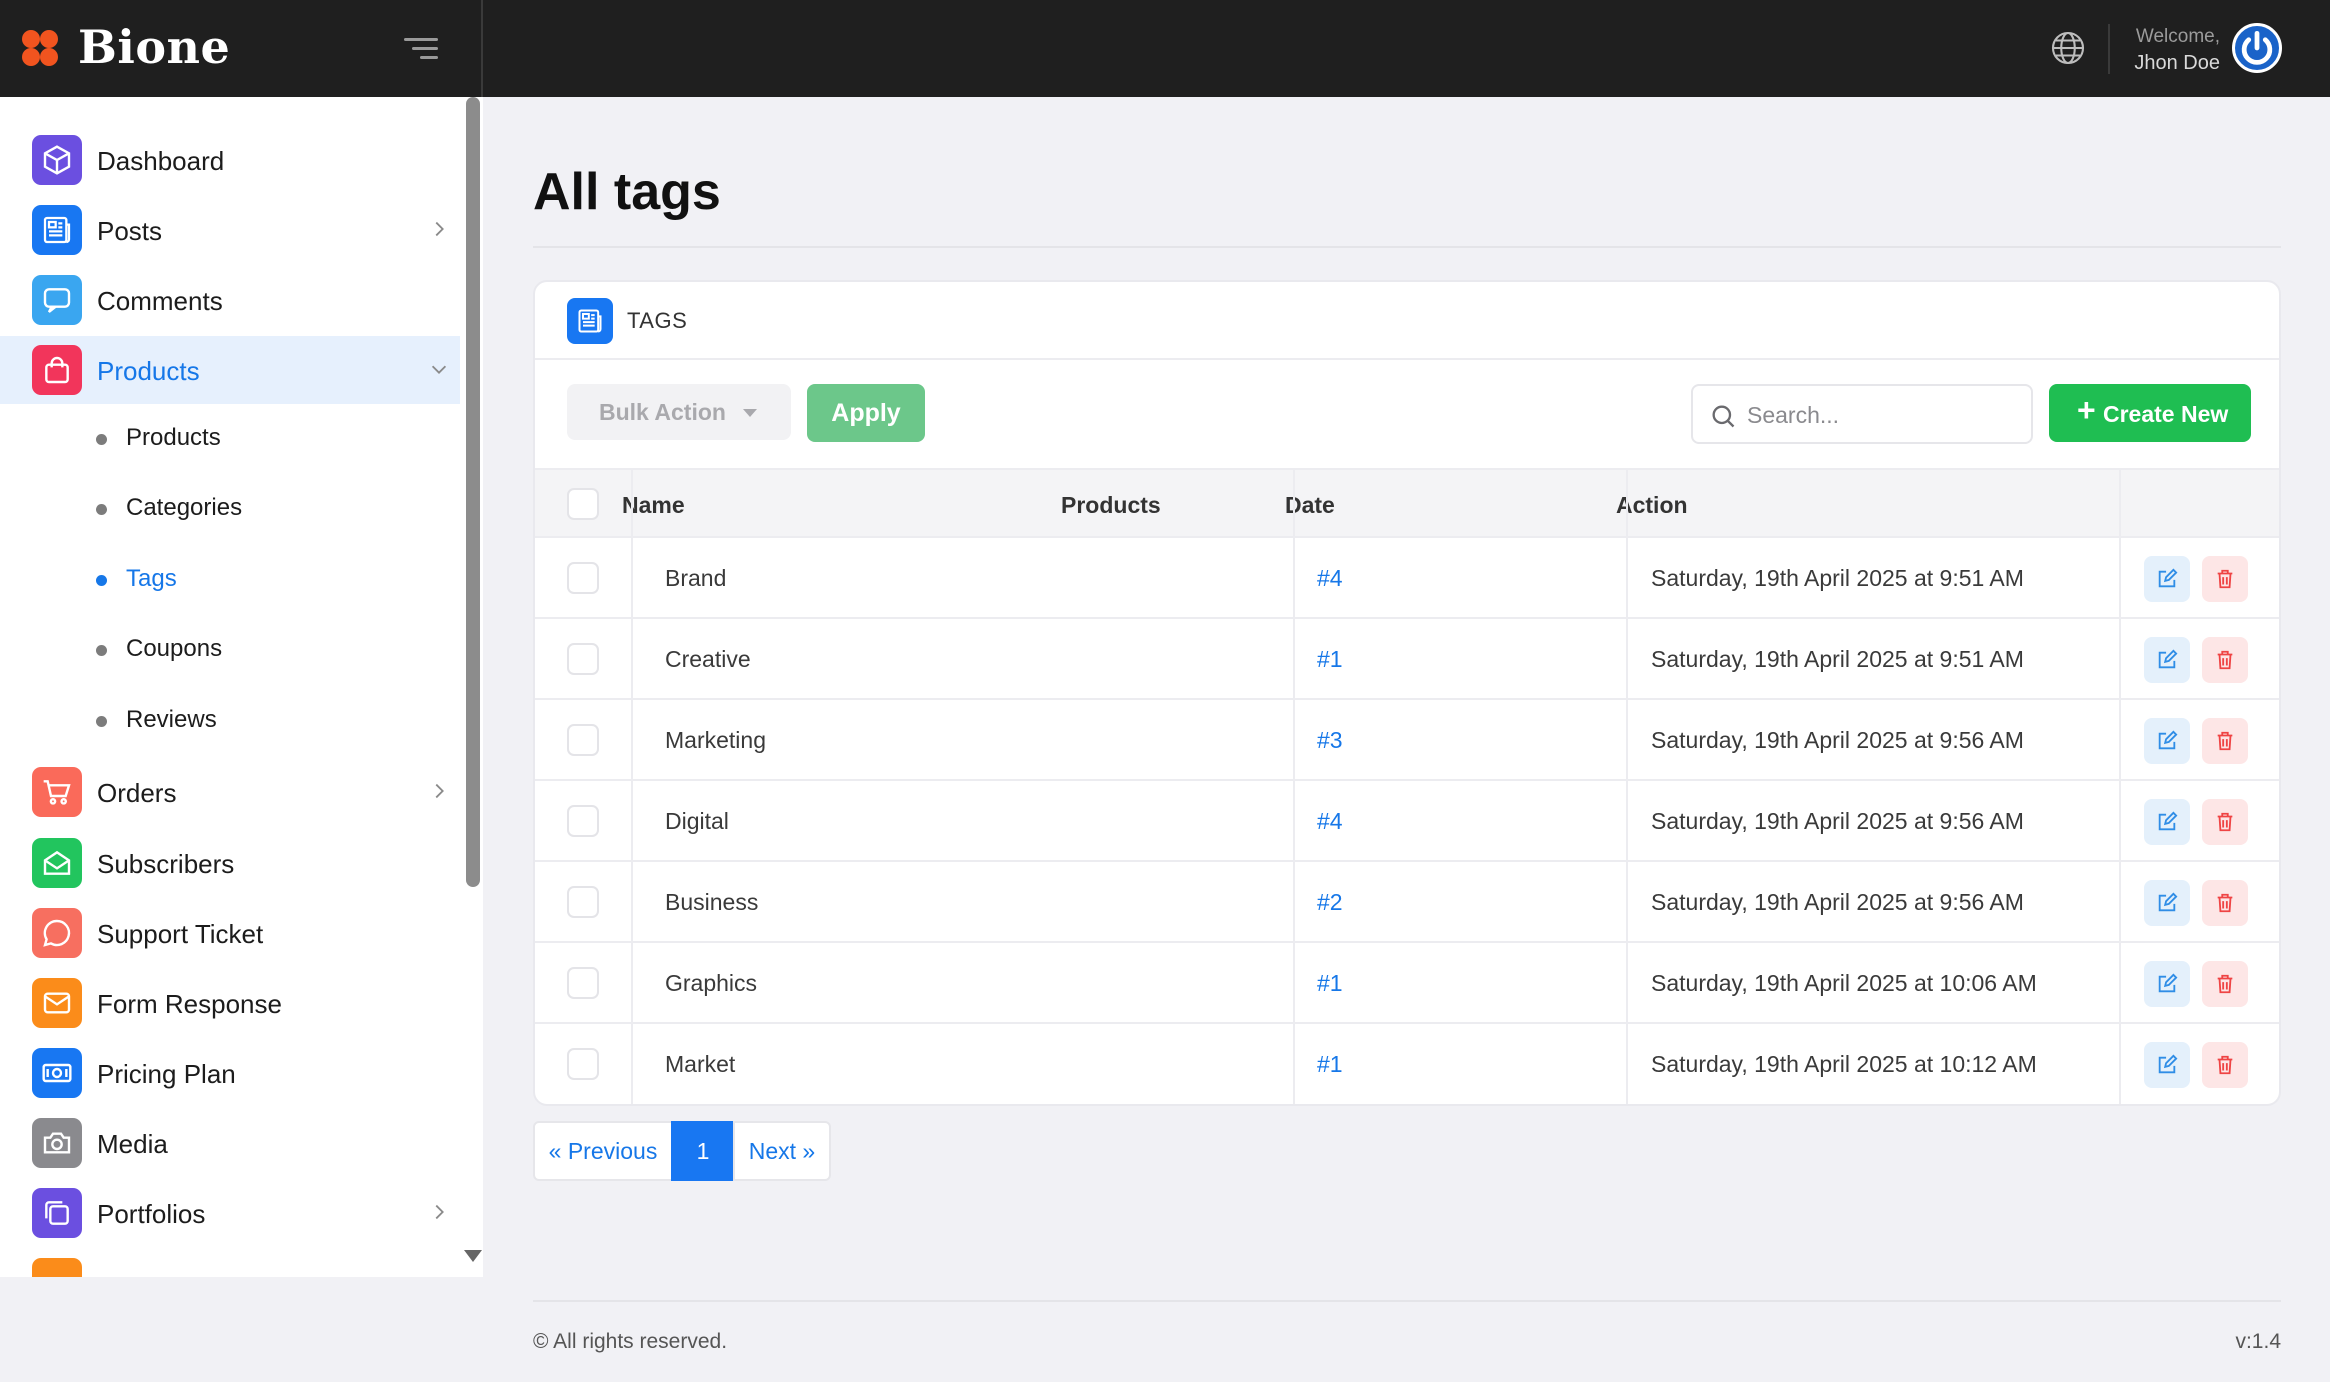 The image size is (2330, 1382). I want to click on header-divider, so click(2109, 49).